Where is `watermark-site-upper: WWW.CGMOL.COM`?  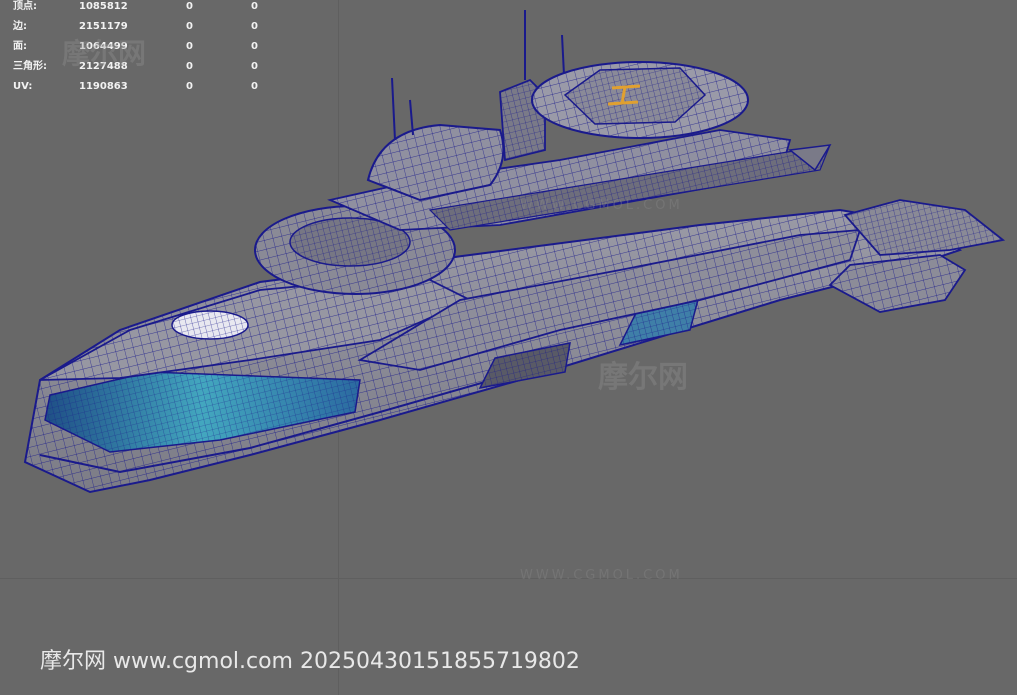
watermark-site-upper: WWW.CGMOL.COM is located at coordinates (601, 205).